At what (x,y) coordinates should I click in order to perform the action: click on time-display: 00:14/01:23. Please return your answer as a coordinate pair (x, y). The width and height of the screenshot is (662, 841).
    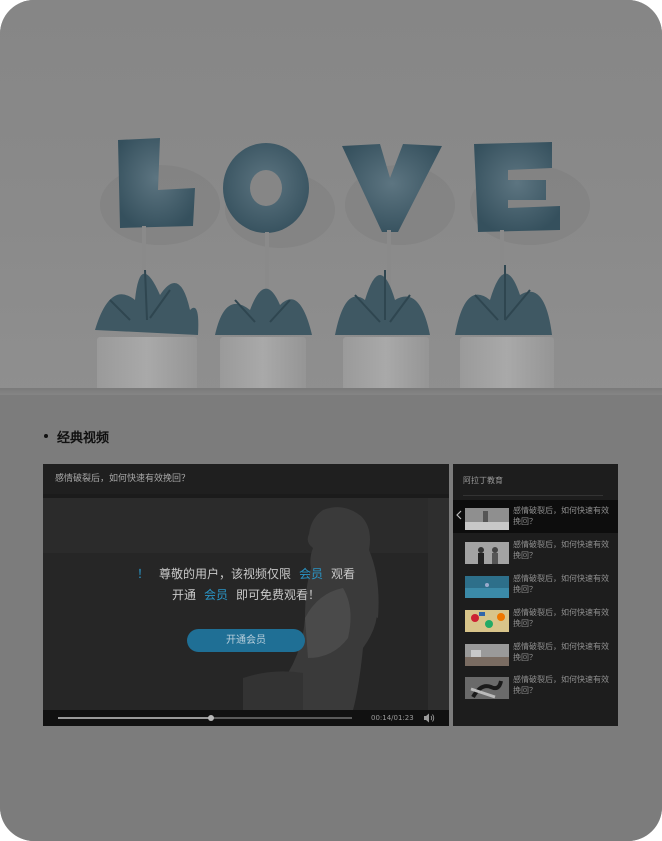
    Looking at the image, I should click on (392, 718).